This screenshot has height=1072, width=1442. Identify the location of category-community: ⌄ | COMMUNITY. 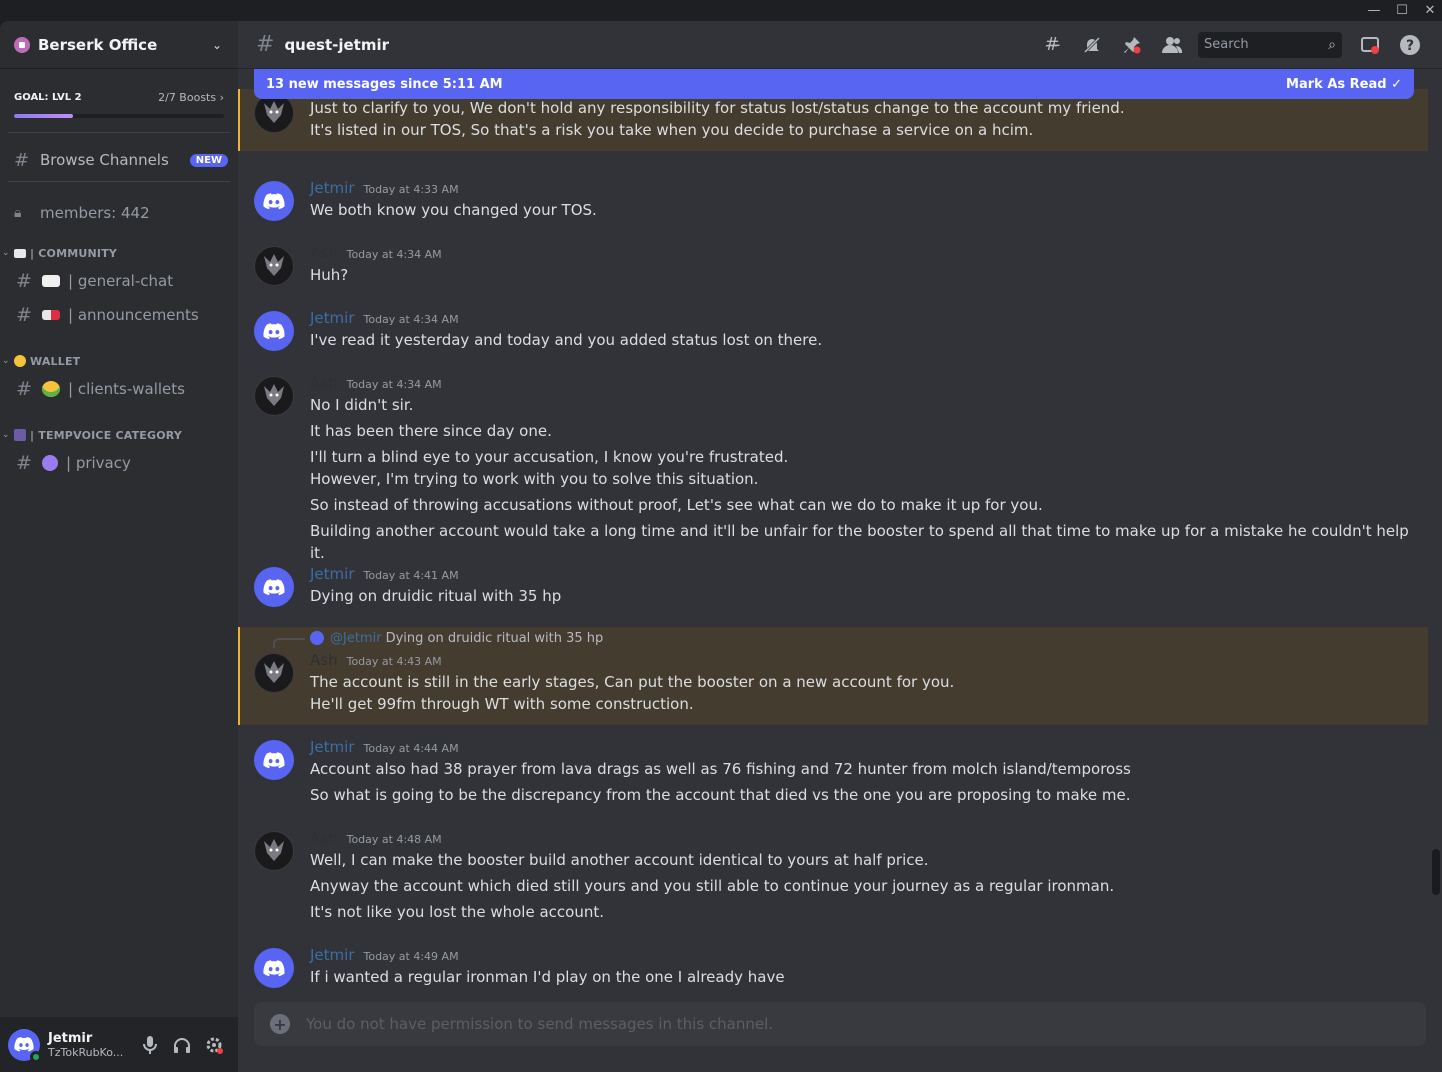
(119, 253).